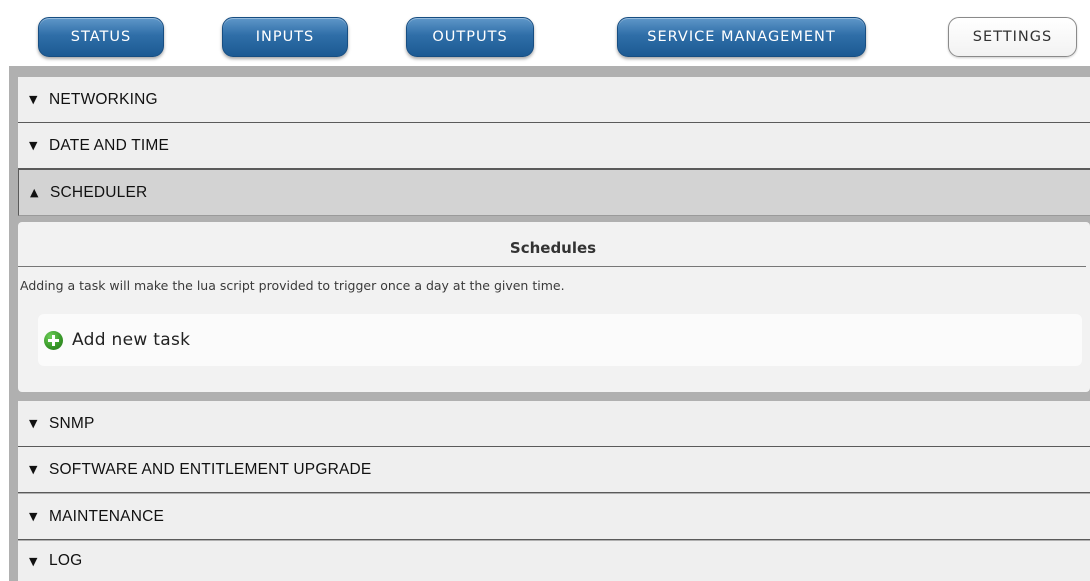  Describe the element at coordinates (72, 423) in the screenshot. I see `section-label: SNMP` at that location.